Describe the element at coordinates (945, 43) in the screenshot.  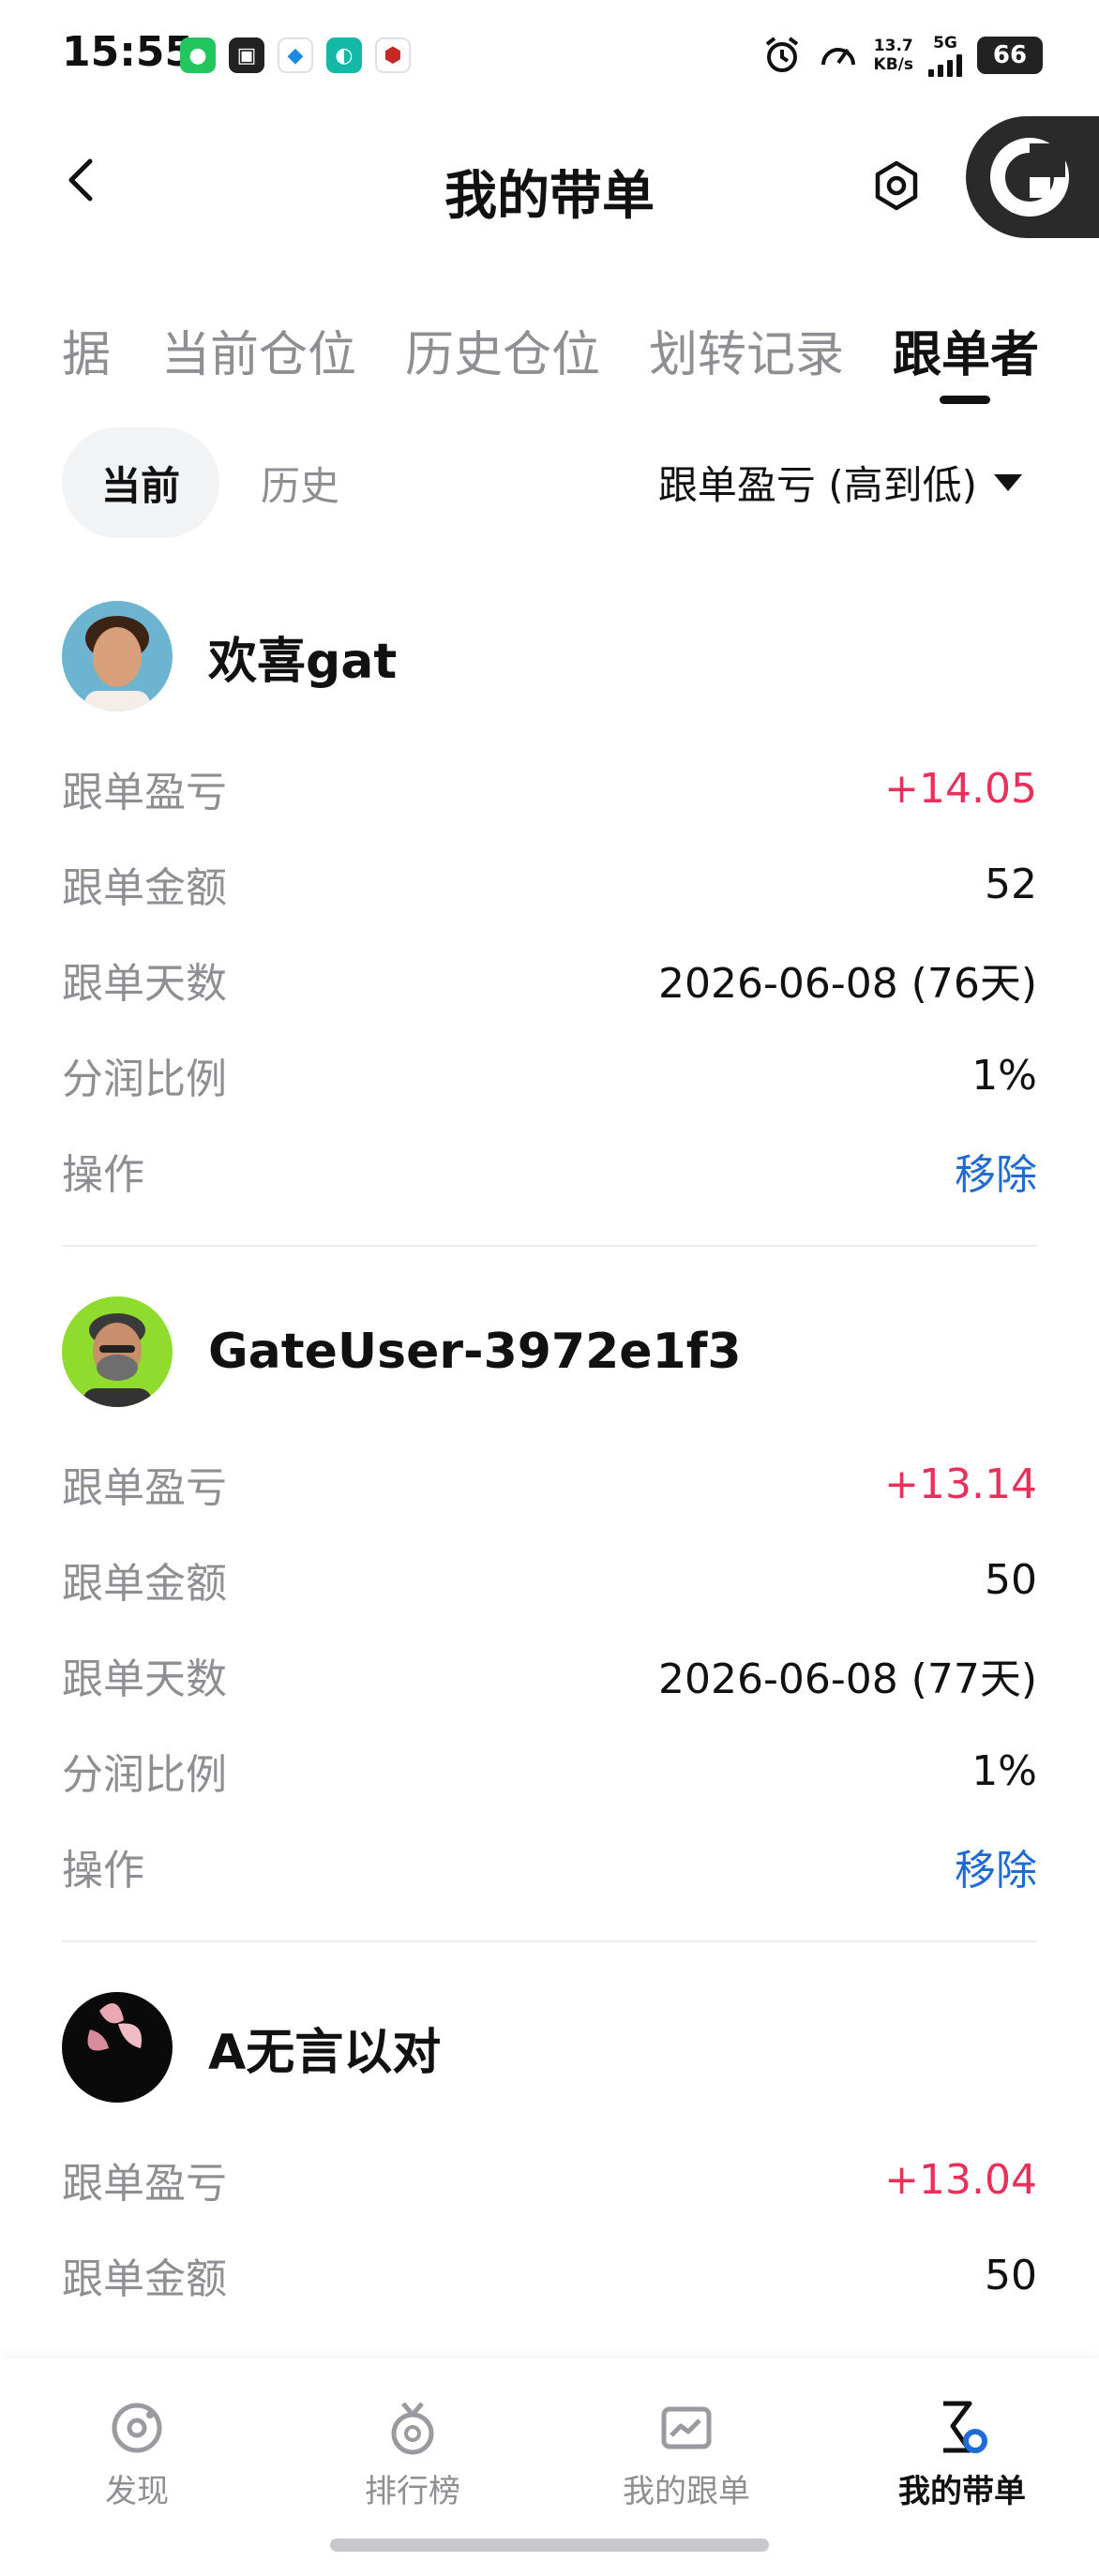
I see `network-type: 5G` at that location.